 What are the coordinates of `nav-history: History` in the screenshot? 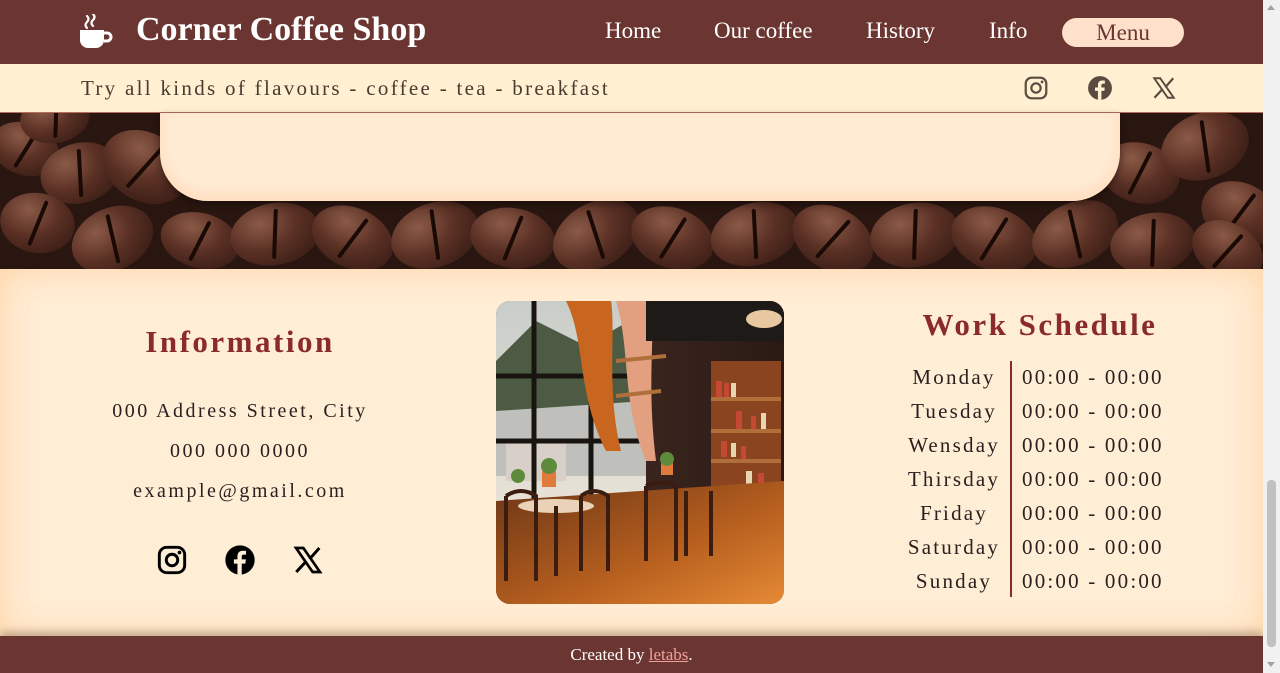 It's located at (900, 31).